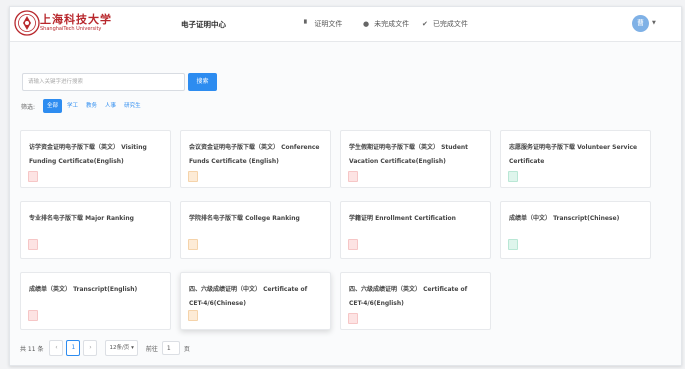 Image resolution: width=685 pixels, height=369 pixels. Describe the element at coordinates (81, 218) in the screenshot. I see `card-title: 专业排名电子版下载 Major Ranking` at that location.